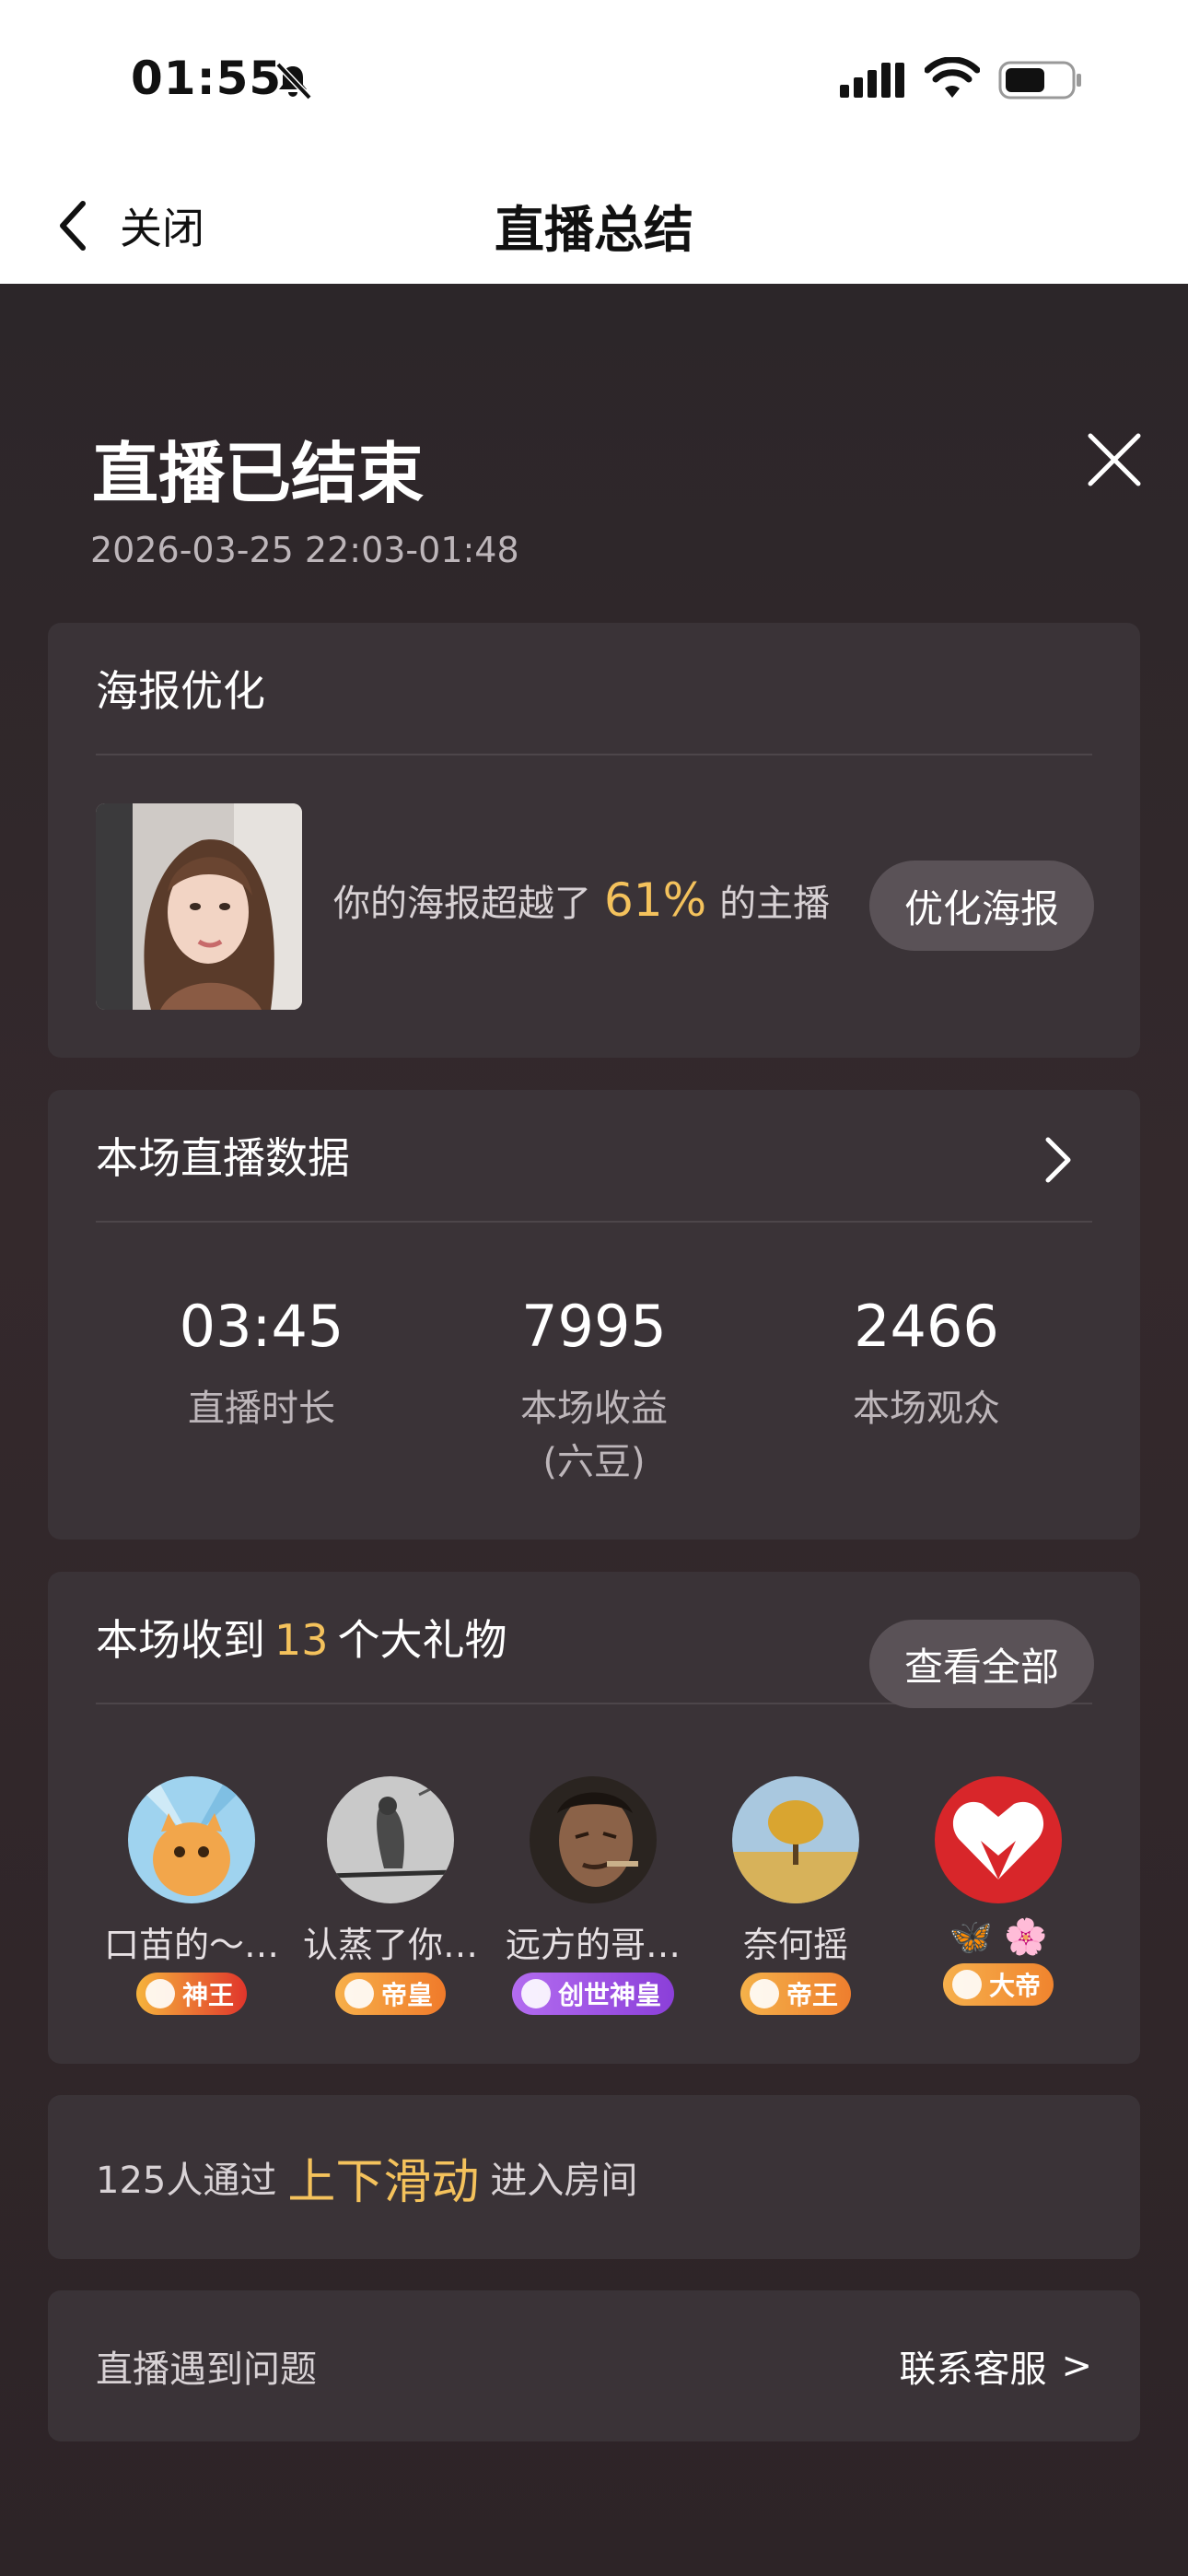  I want to click on chevron-right-icon, so click(1059, 1160).